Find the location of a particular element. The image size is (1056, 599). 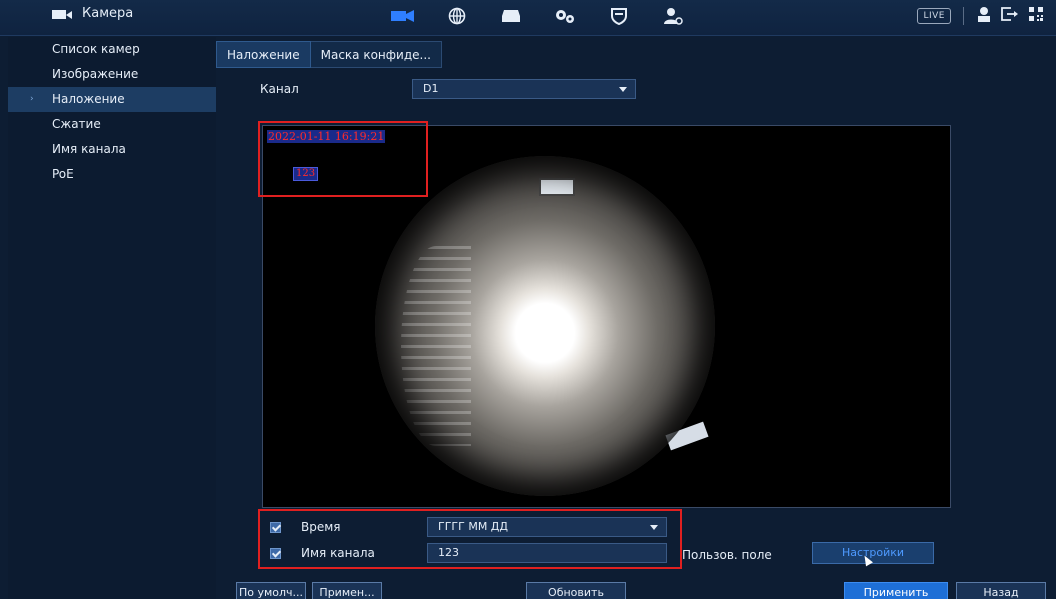

chevron-right-icon: › is located at coordinates (32, 99).